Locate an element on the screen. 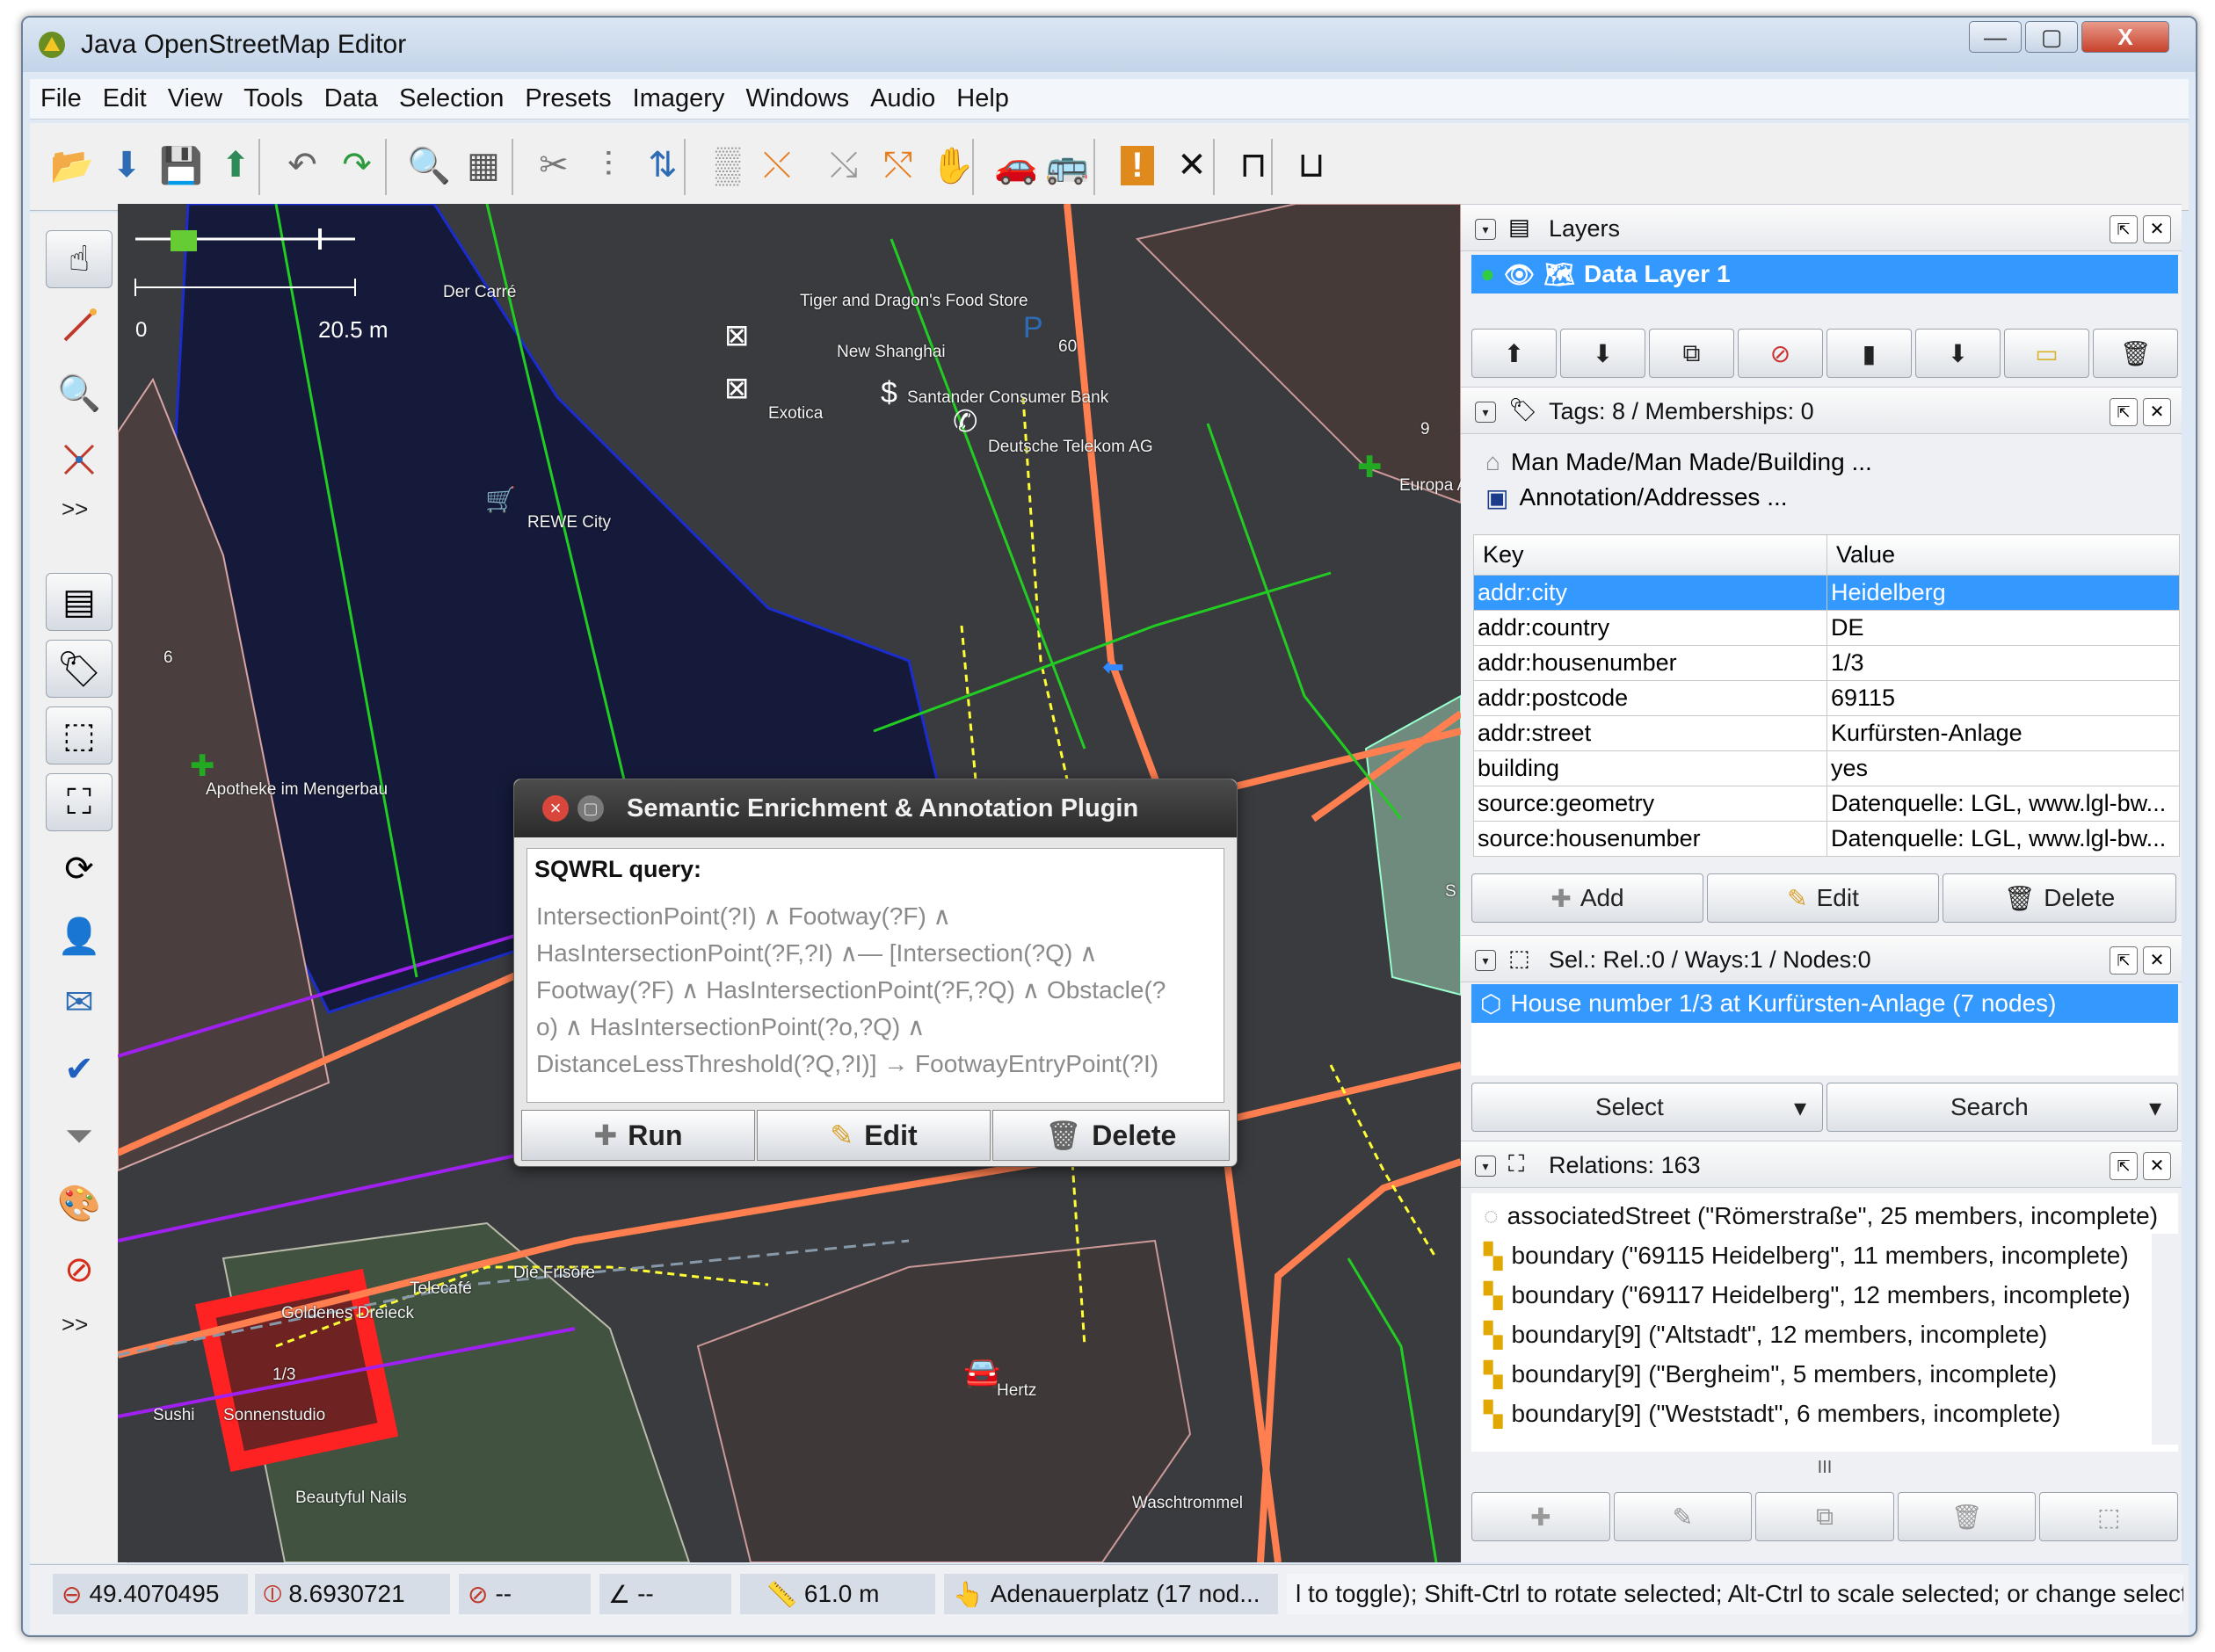  tag-value: Heidelberg is located at coordinates (2003, 593).